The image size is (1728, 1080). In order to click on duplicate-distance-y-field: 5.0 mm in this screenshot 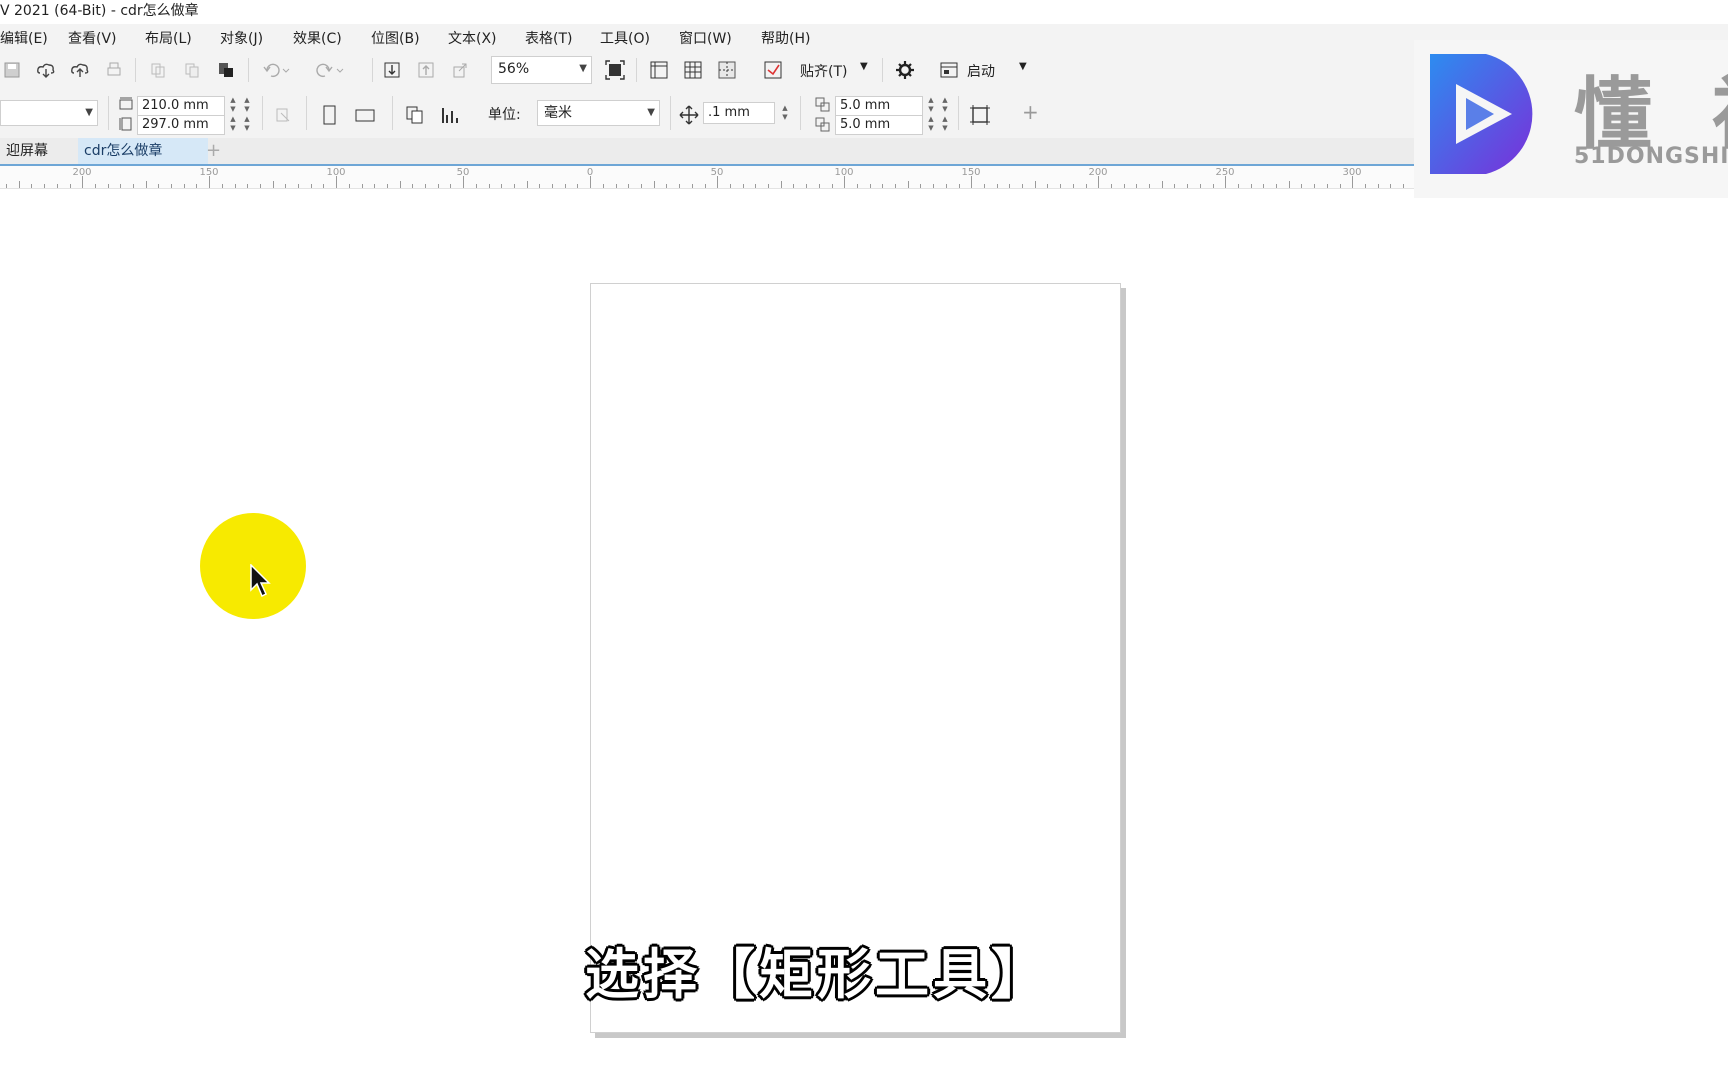, I will do `click(879, 125)`.